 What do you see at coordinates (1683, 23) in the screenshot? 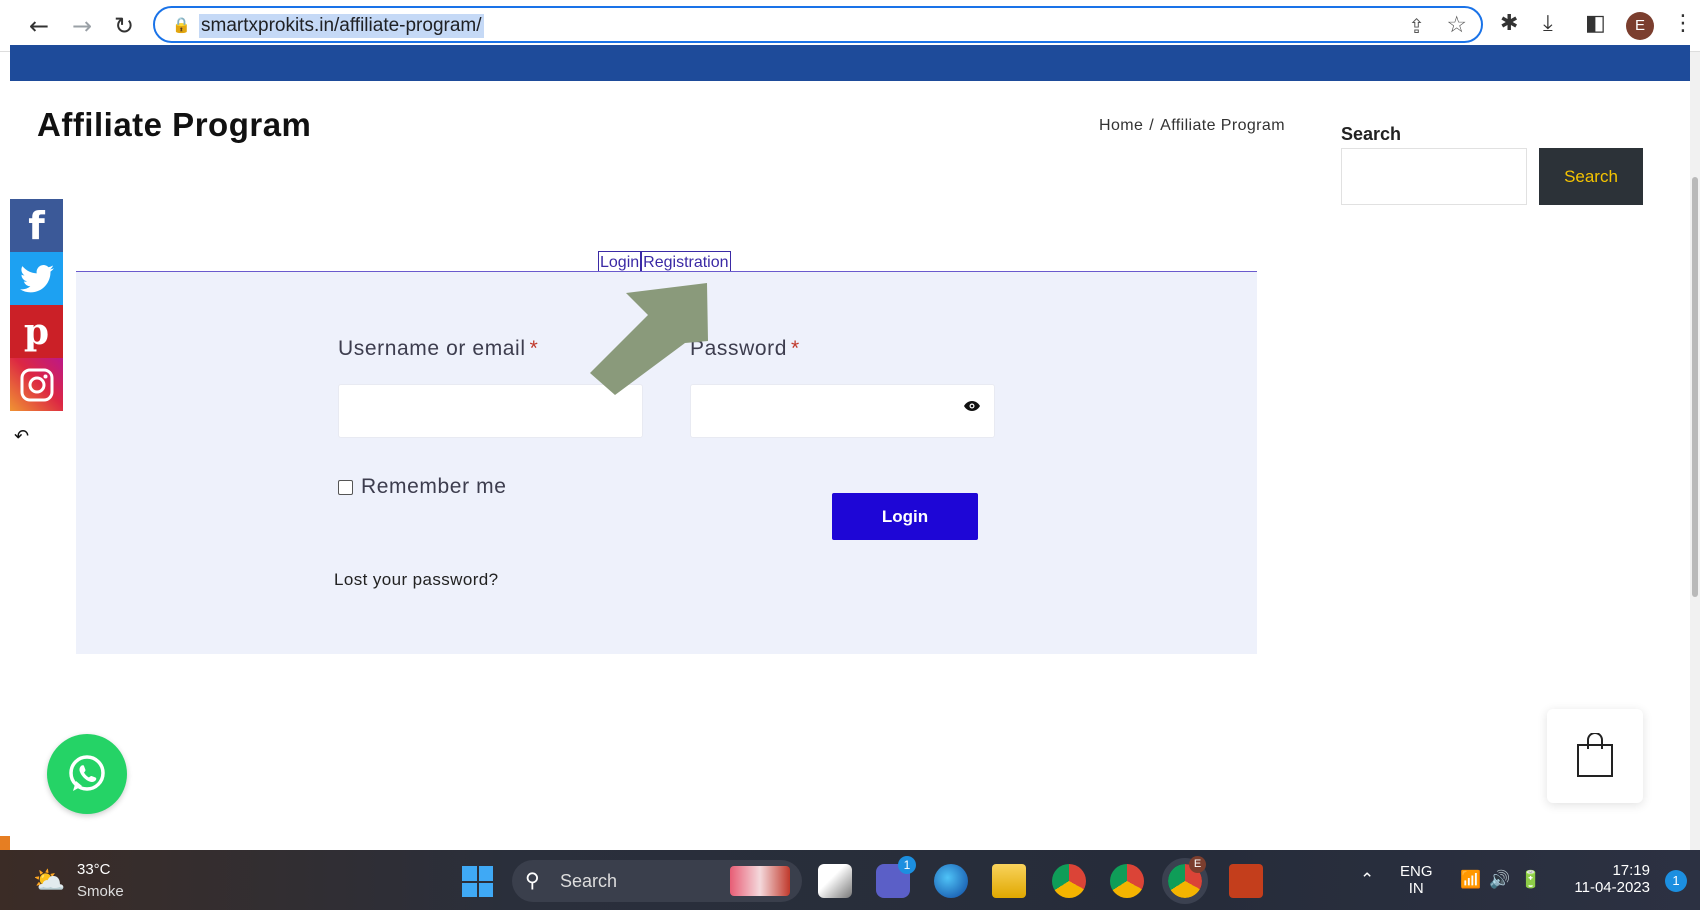
I see `menu-kebab-icon: ⋮` at bounding box center [1683, 23].